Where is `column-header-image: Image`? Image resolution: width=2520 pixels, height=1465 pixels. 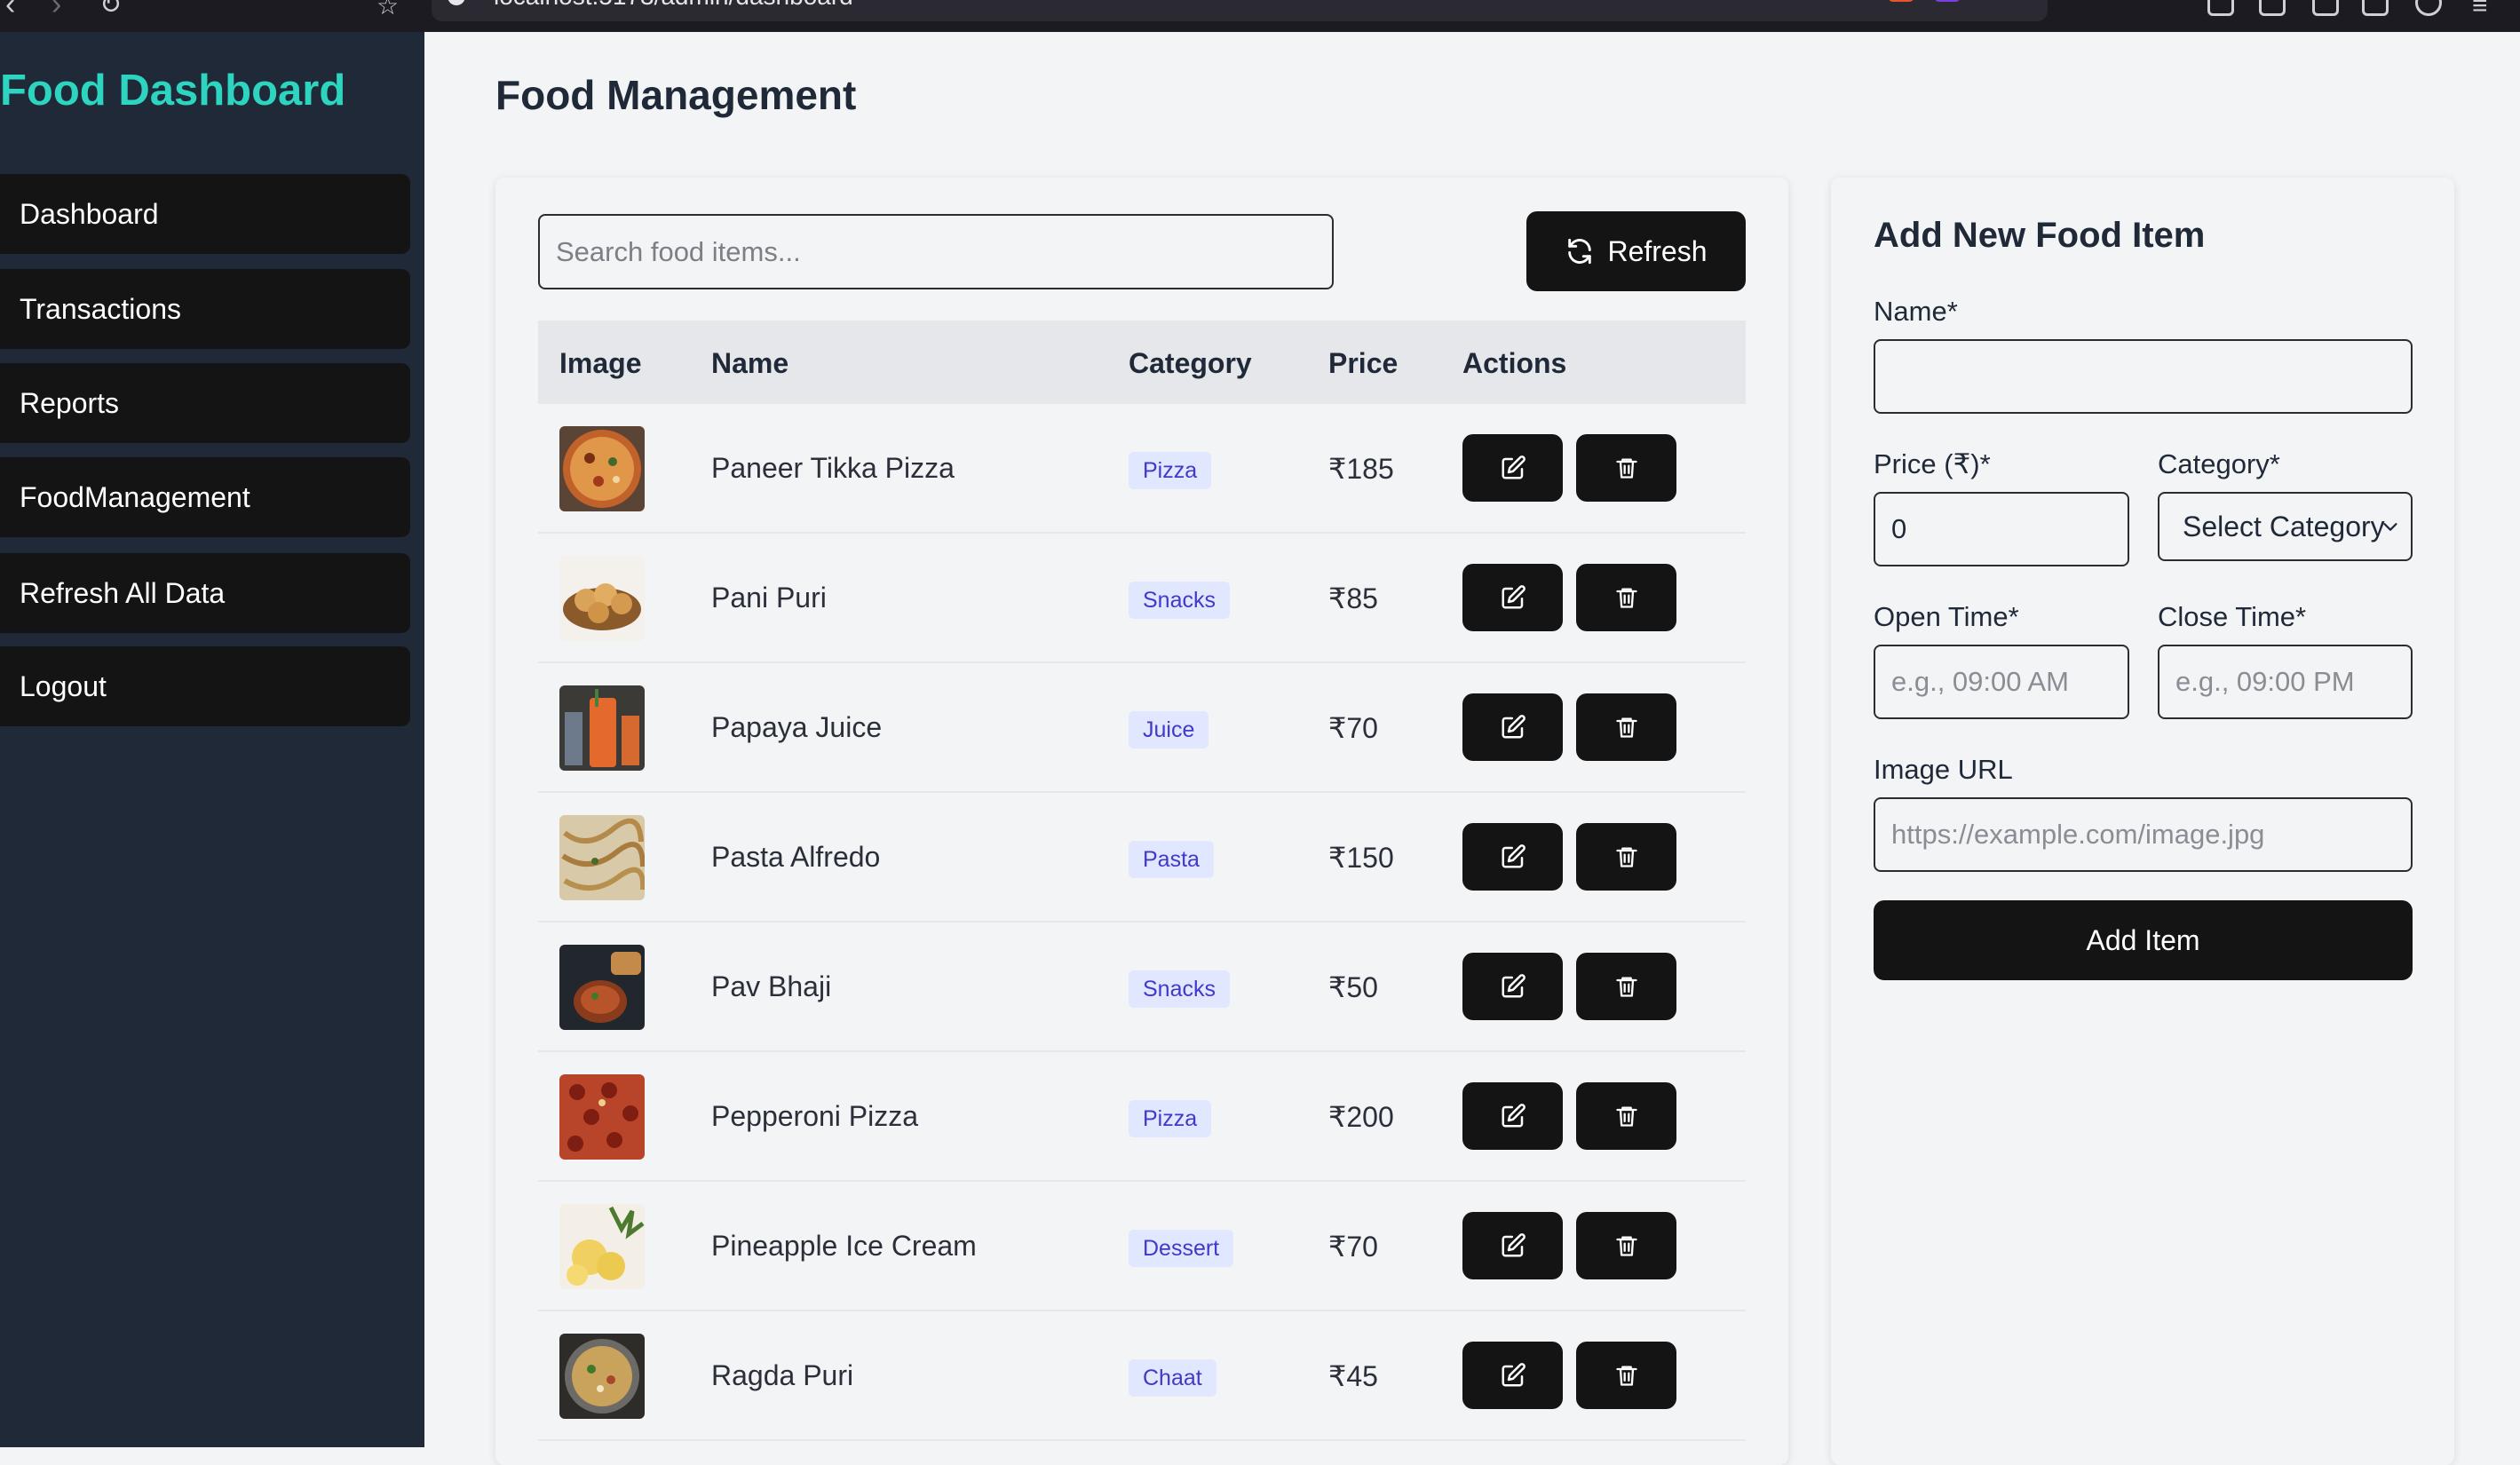
column-header-image: Image is located at coordinates (600, 363).